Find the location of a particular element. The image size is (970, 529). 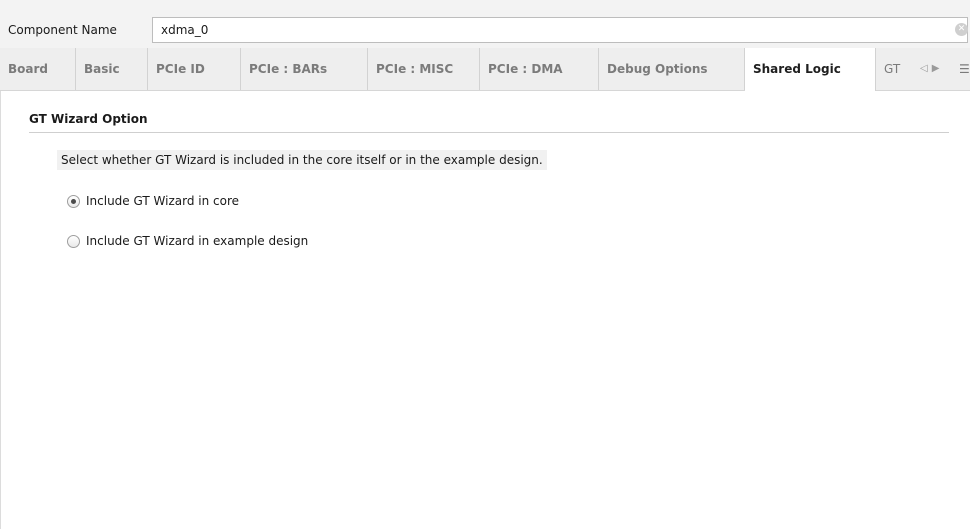

tab-pcie-misc: PCIe : MISC is located at coordinates (424, 69).